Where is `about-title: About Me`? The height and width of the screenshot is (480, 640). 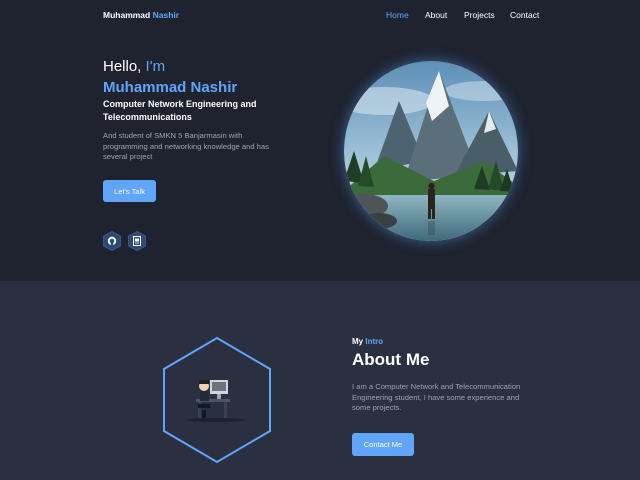
about-title: About Me is located at coordinates (391, 359).